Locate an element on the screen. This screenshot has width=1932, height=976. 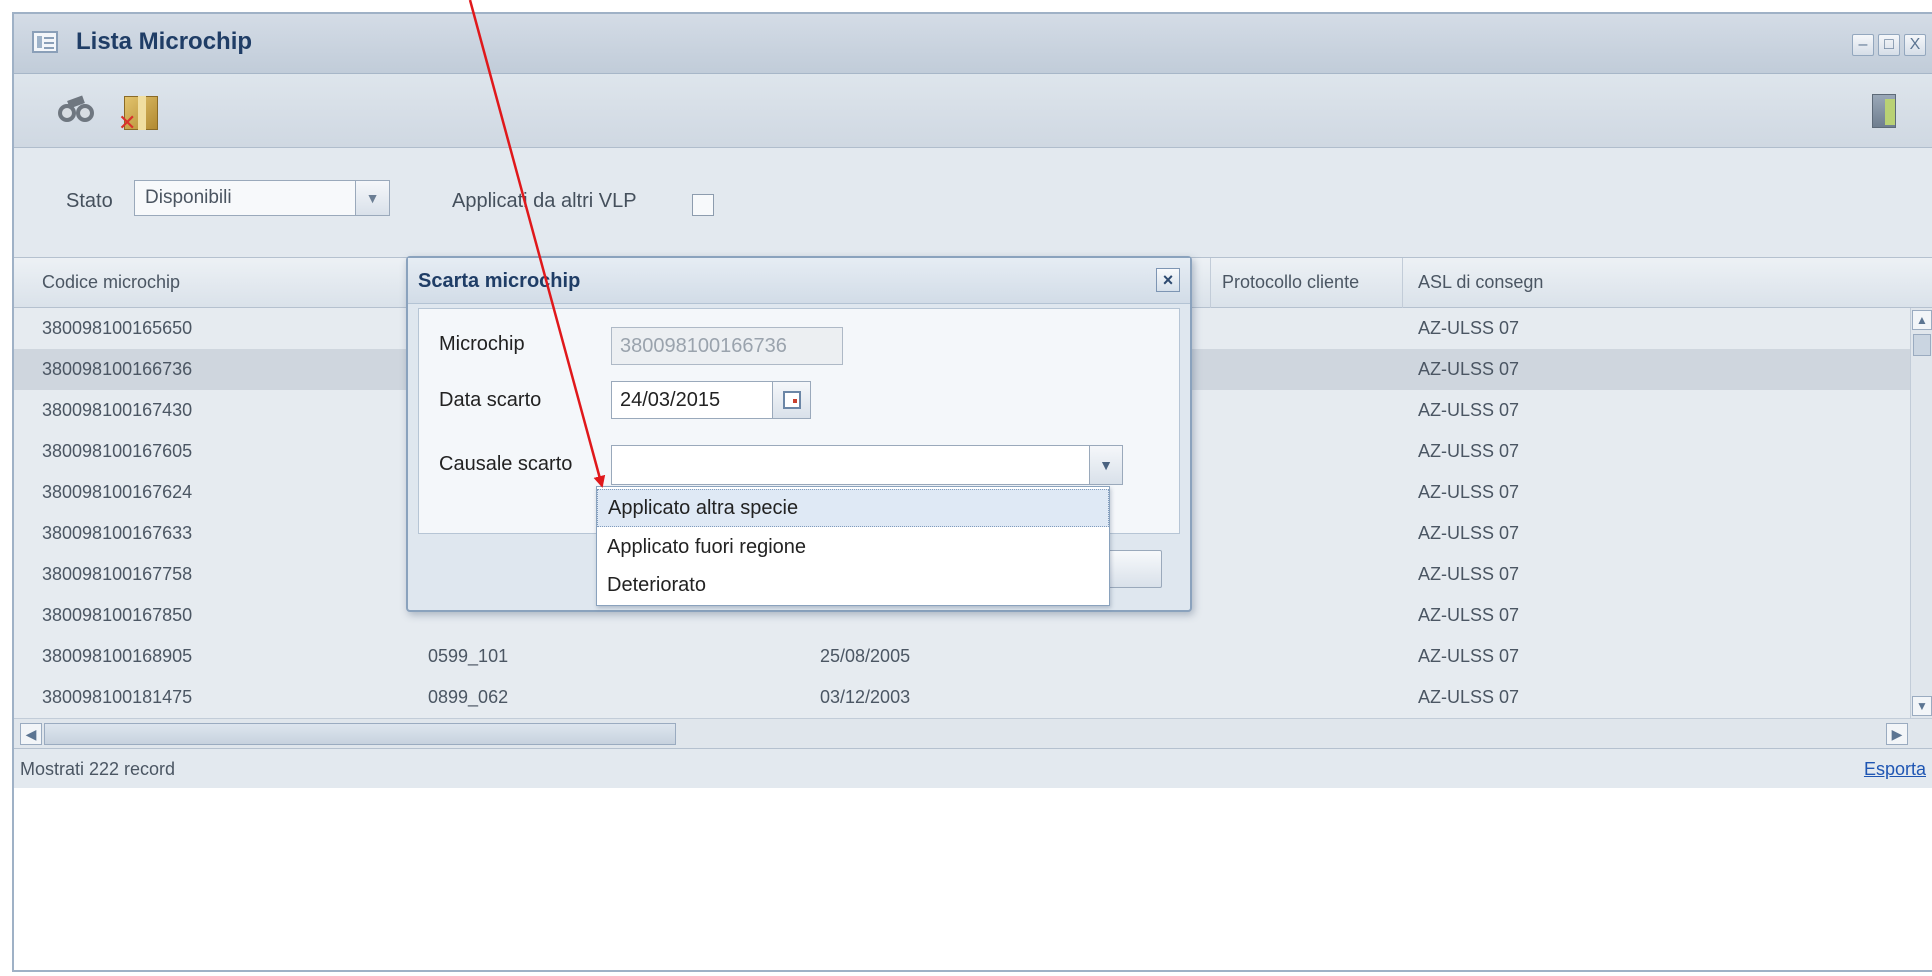
toolbar: ✕ is located at coordinates (973, 111).